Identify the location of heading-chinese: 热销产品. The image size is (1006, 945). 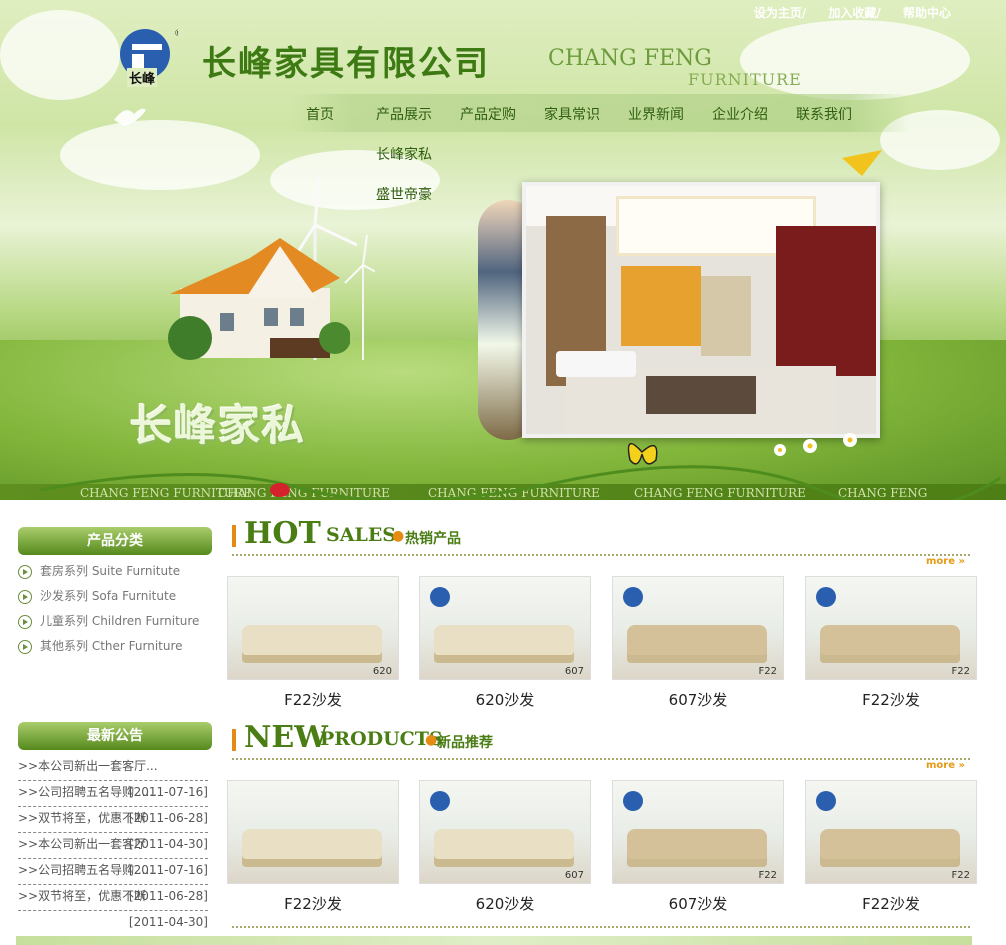
(433, 539).